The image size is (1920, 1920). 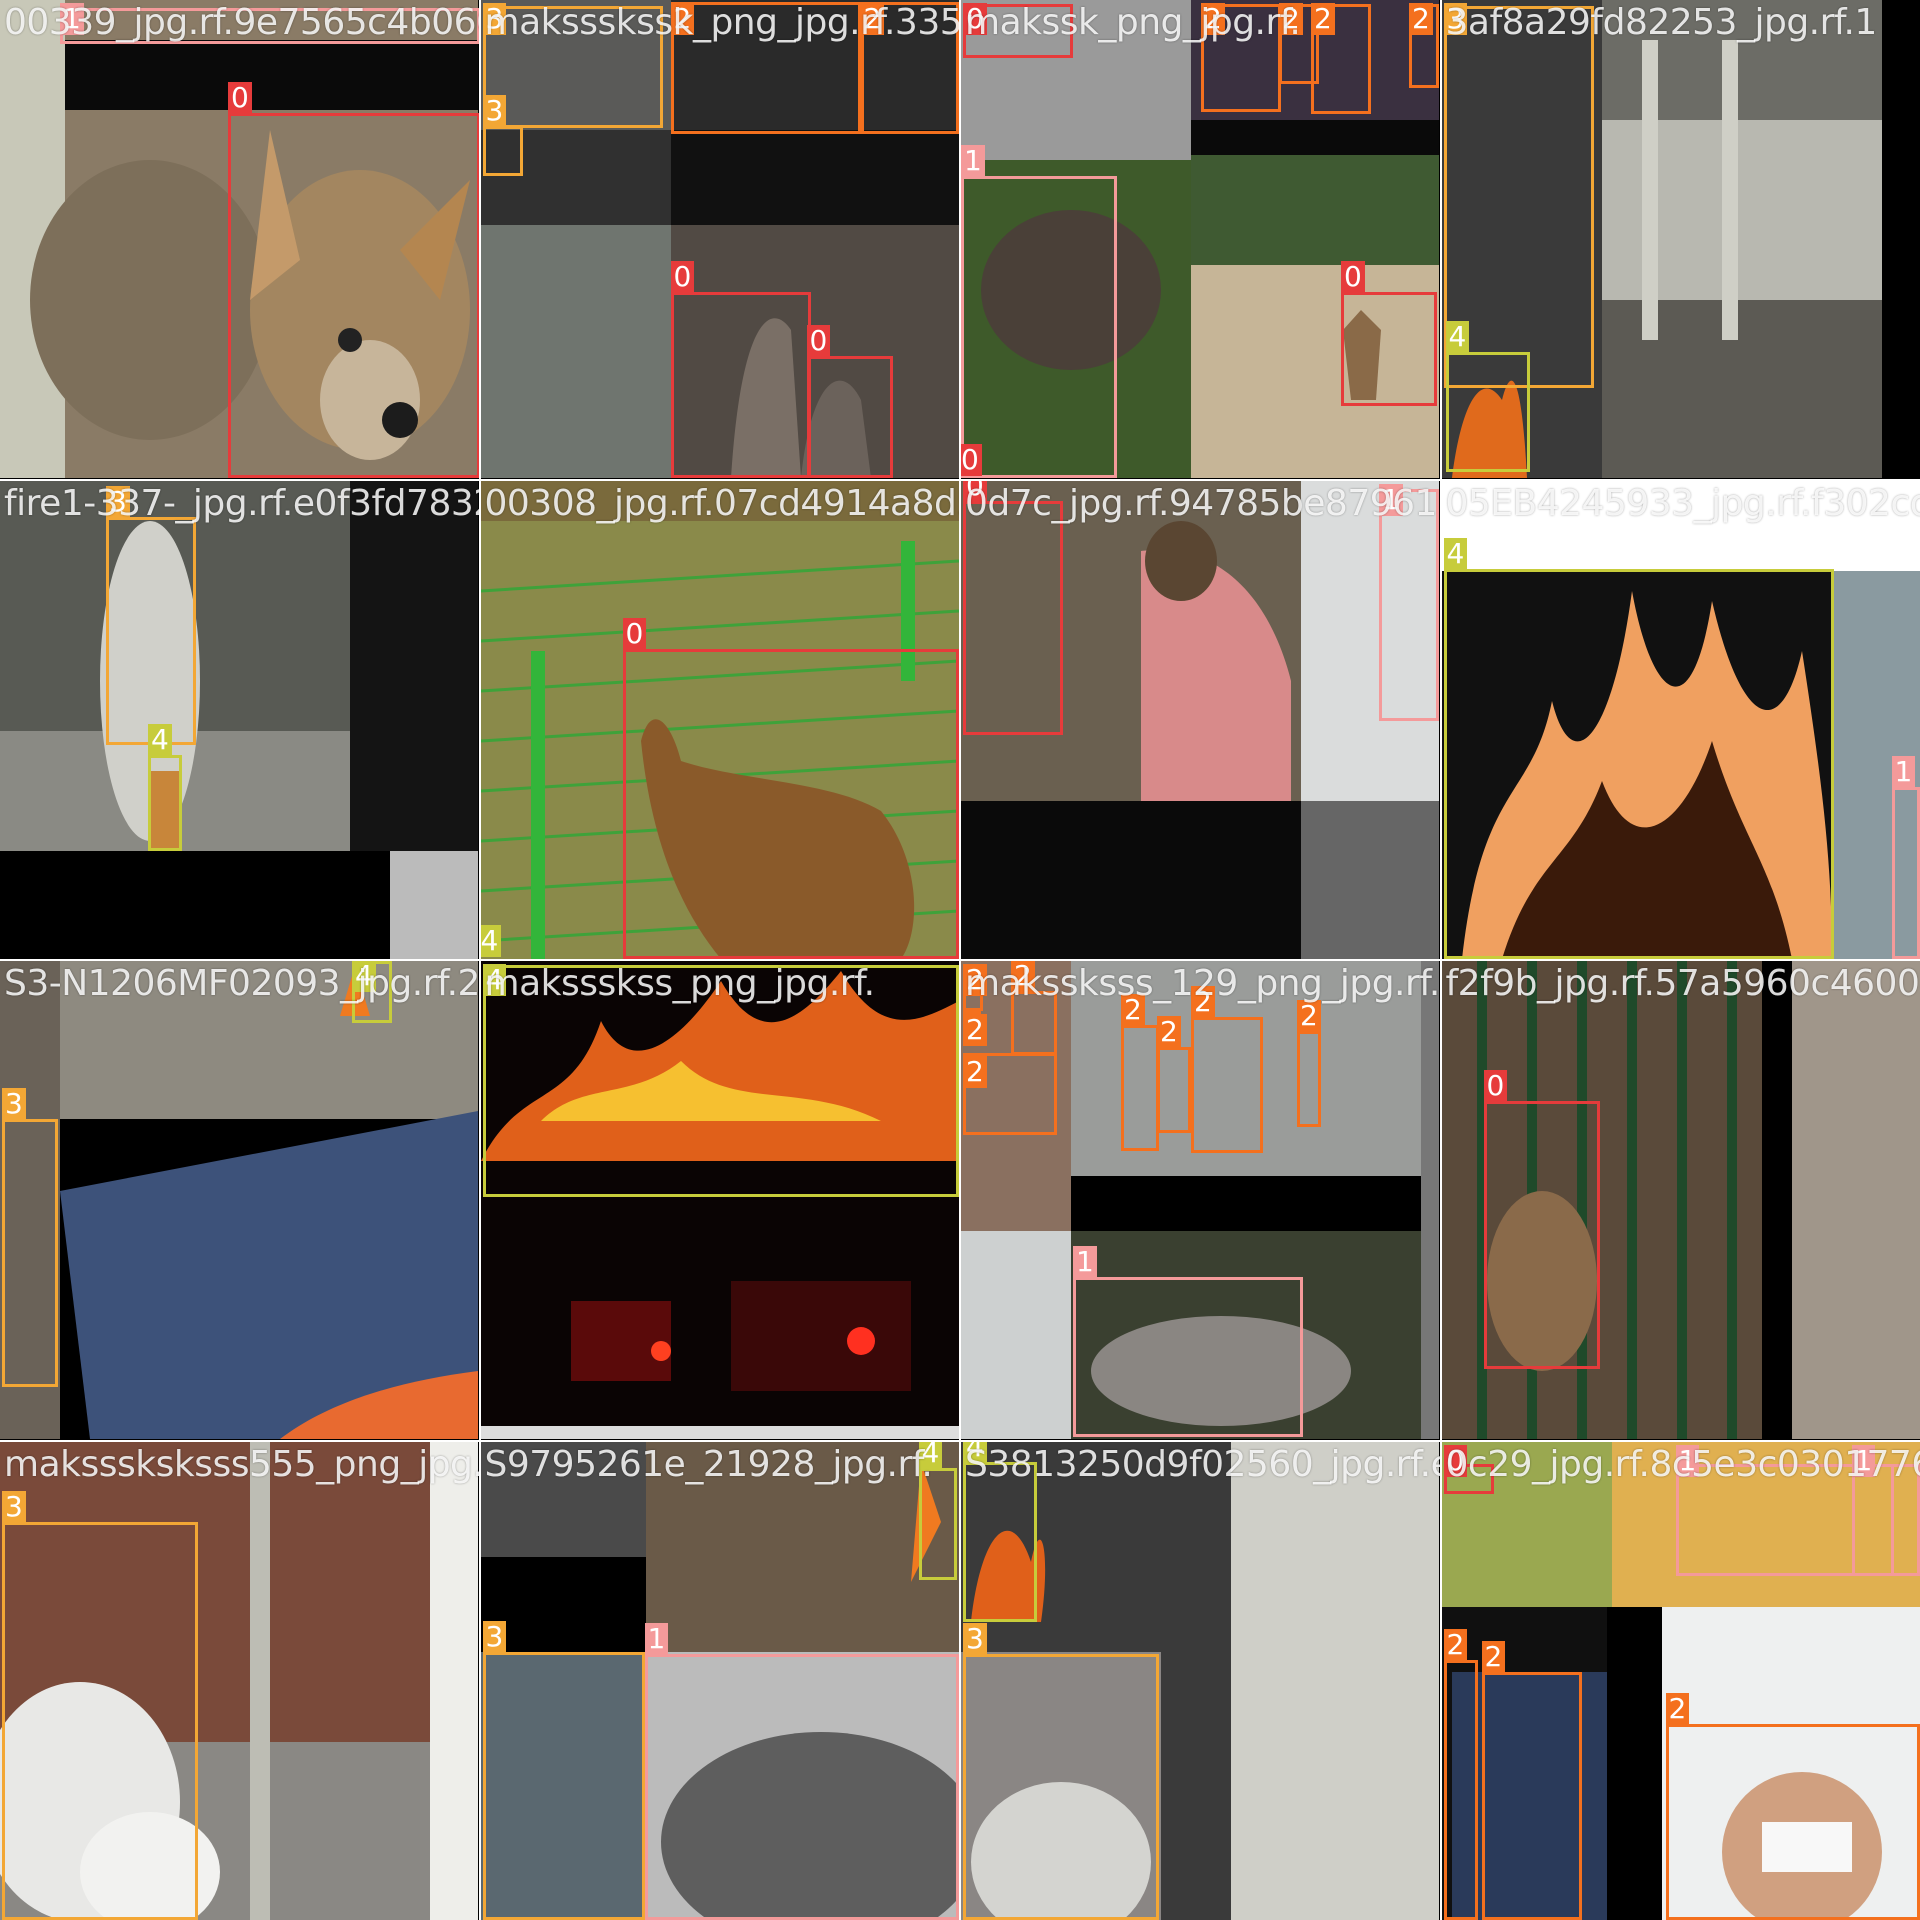 What do you see at coordinates (1200, 719) in the screenshot?
I see `tile-person-boar: 0d7c_jpg.rf.94785be87961 0 1` at bounding box center [1200, 719].